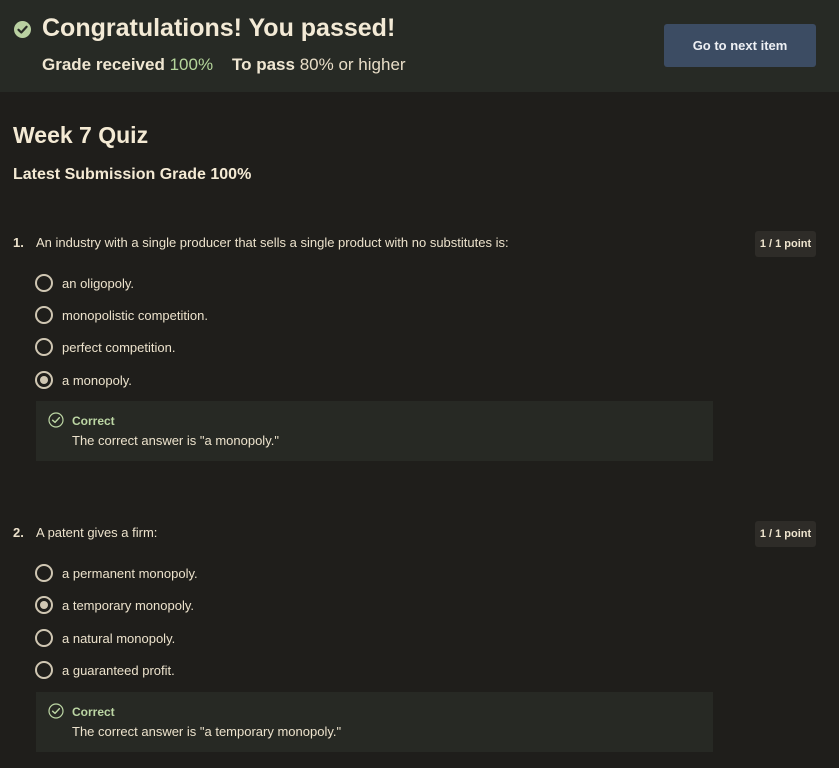 The height and width of the screenshot is (768, 839). Describe the element at coordinates (18, 532) in the screenshot. I see `question-number: 2.` at that location.